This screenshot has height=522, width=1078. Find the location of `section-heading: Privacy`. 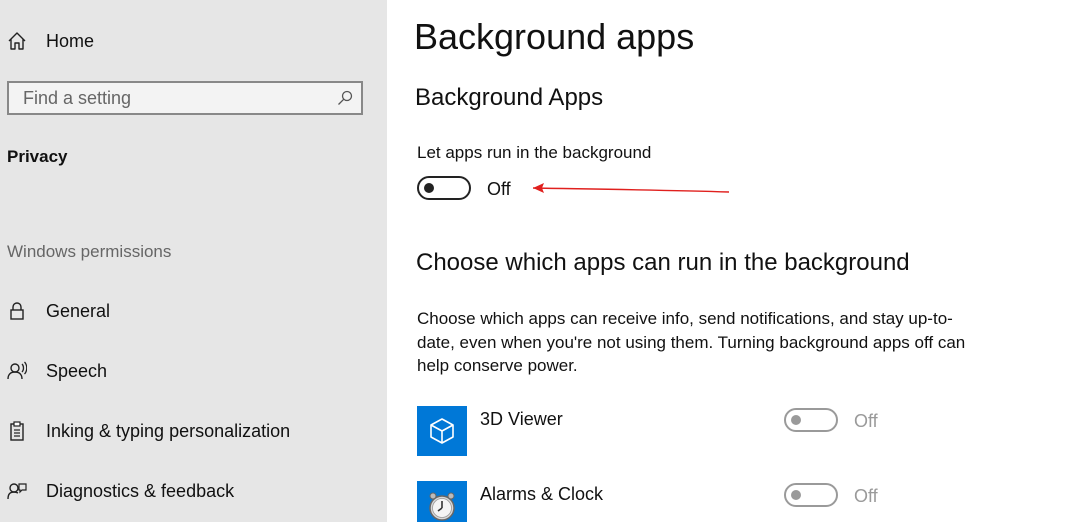

section-heading: Privacy is located at coordinates (37, 156).